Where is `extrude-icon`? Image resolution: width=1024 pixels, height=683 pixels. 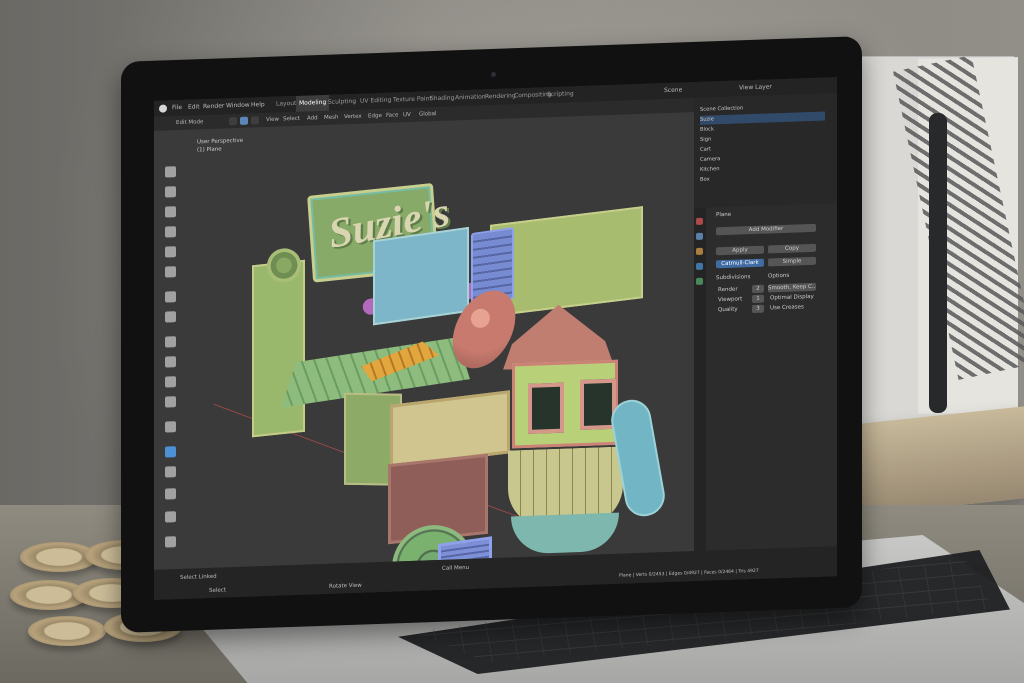 extrude-icon is located at coordinates (170, 342).